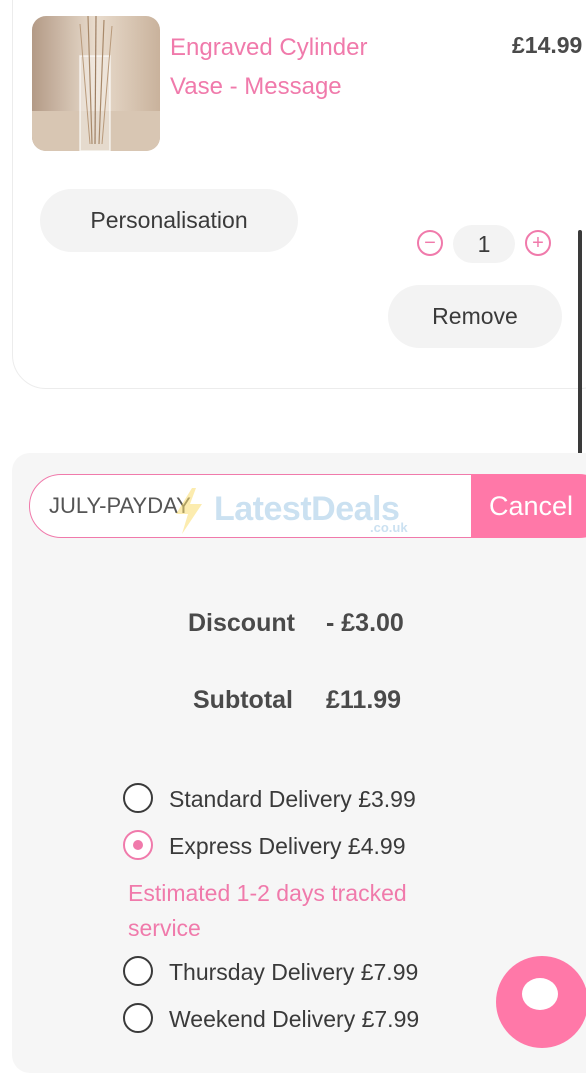  What do you see at coordinates (292, 799) in the screenshot?
I see `standard-delivery-label: Standard Delivery £3.99` at bounding box center [292, 799].